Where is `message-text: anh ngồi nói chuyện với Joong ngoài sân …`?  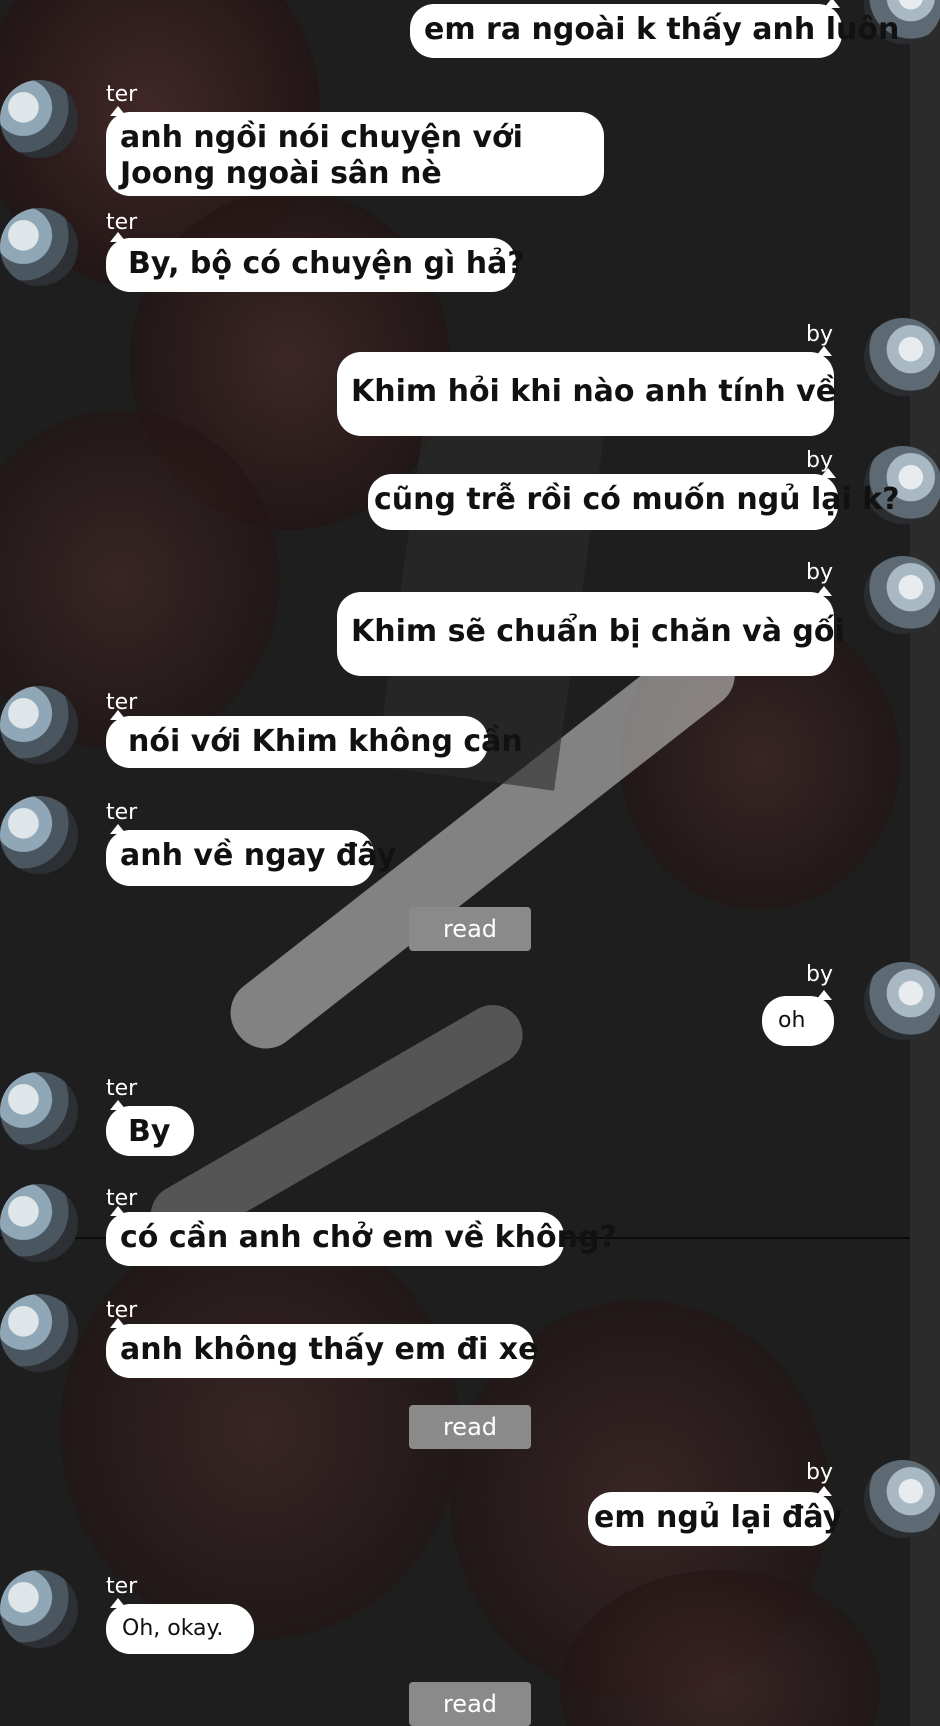 message-text: anh ngồi nói chuyện với Joong ngoài sân … is located at coordinates (321, 155).